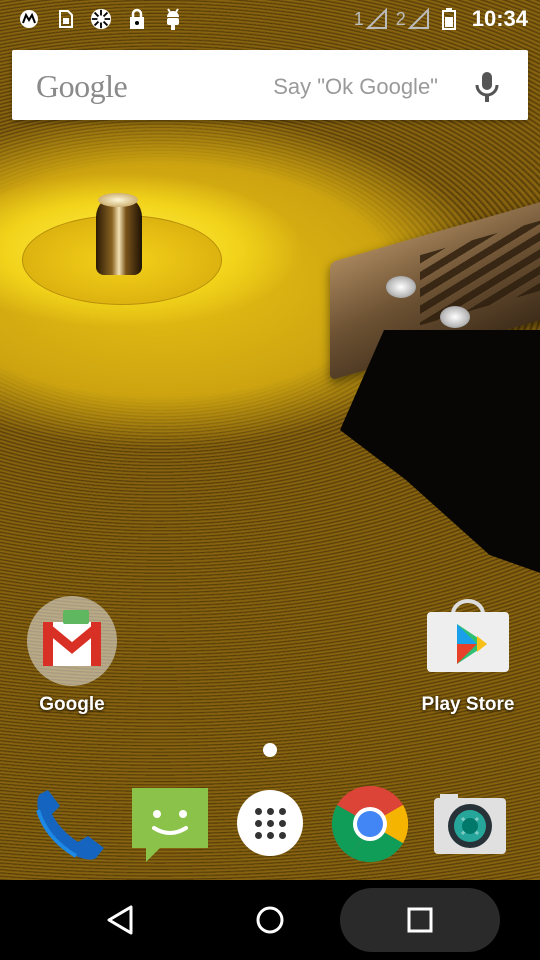 This screenshot has width=540, height=960. I want to click on back-icon, so click(120, 920).